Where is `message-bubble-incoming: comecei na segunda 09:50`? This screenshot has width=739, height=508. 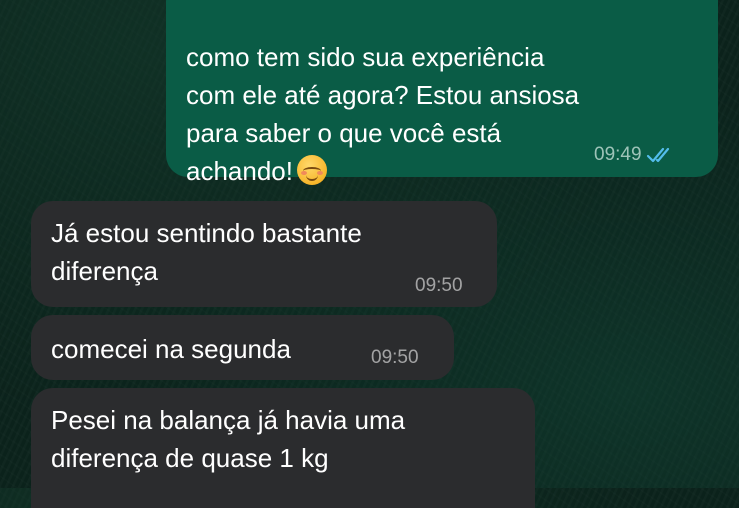 message-bubble-incoming: comecei na segunda 09:50 is located at coordinates (242, 347).